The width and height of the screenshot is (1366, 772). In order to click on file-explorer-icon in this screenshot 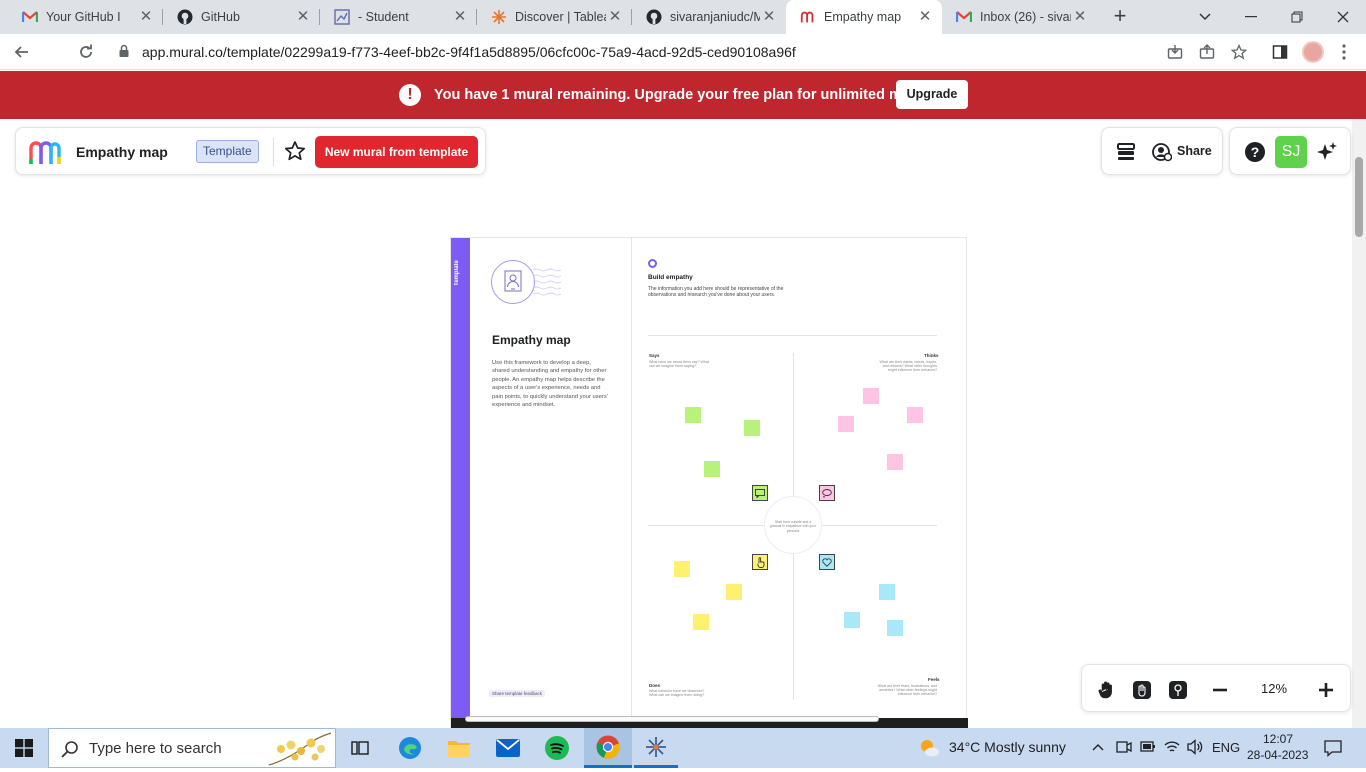, I will do `click(459, 748)`.